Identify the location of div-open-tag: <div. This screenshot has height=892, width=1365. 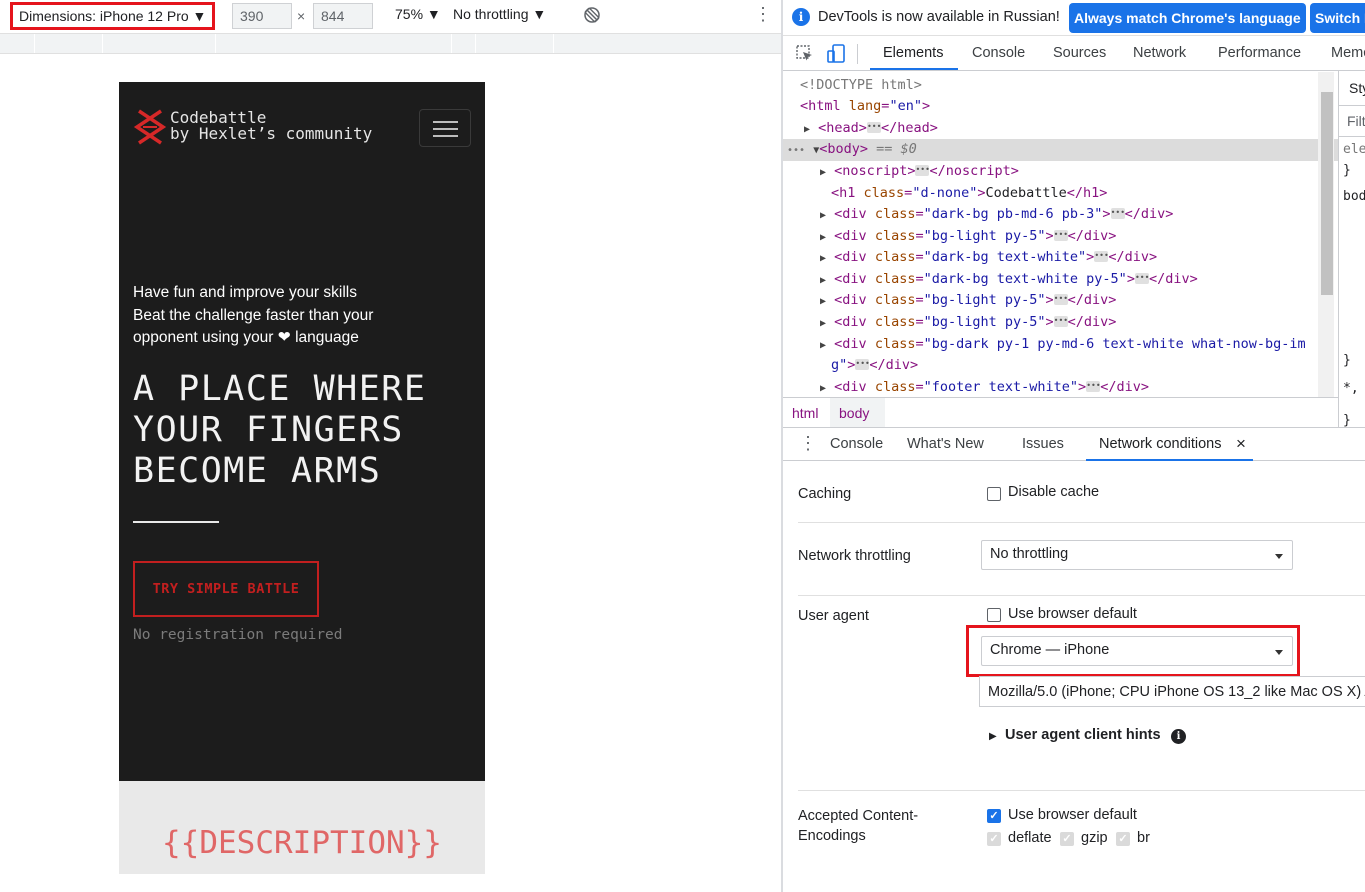
(850, 257).